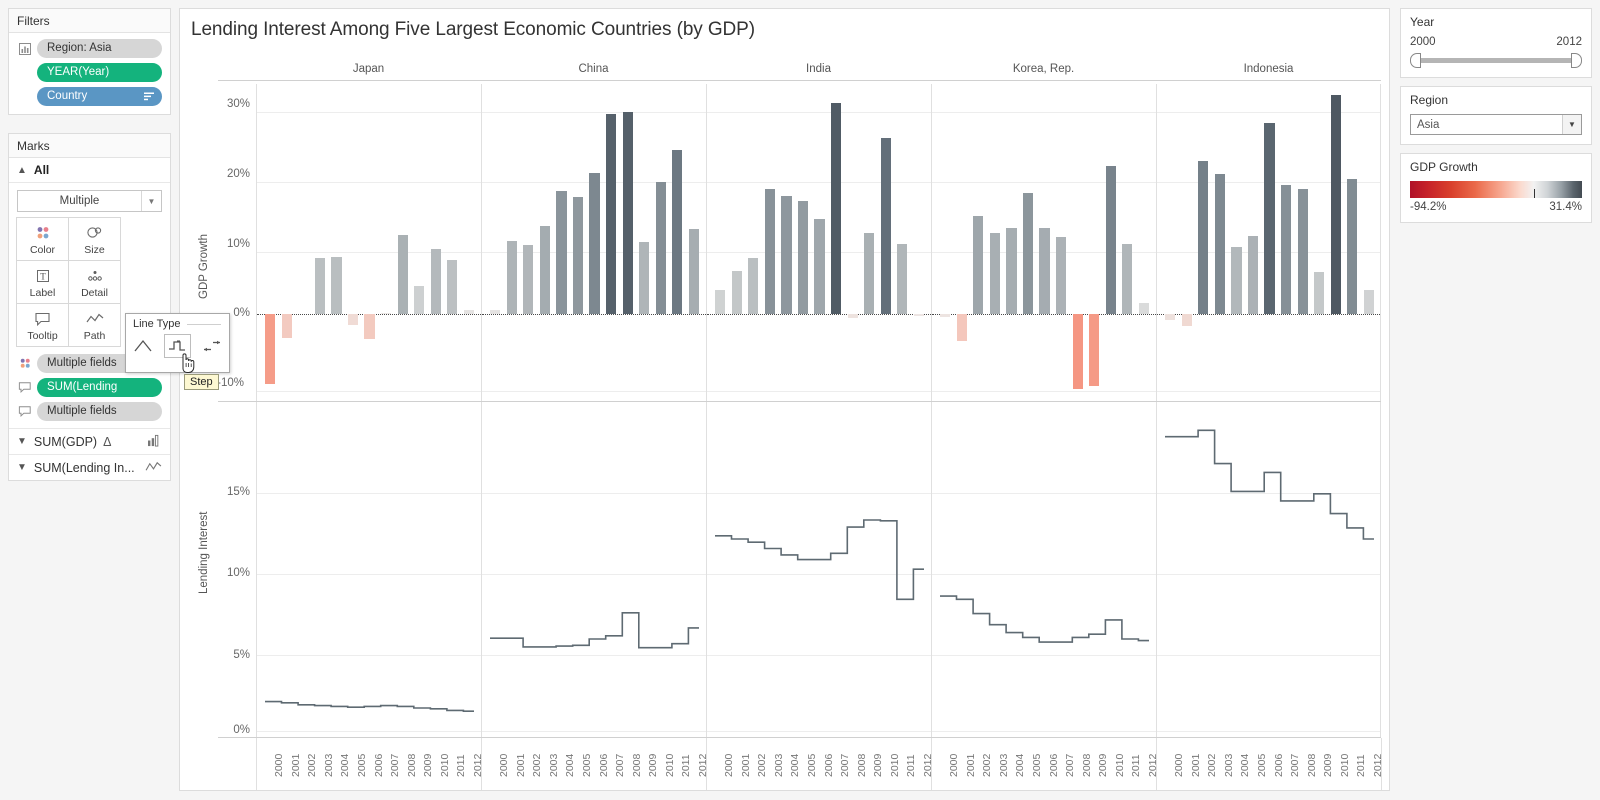 This screenshot has height=800, width=1600. Describe the element at coordinates (1496, 124) in the screenshot. I see `region-dropdown: Asia ▼` at that location.